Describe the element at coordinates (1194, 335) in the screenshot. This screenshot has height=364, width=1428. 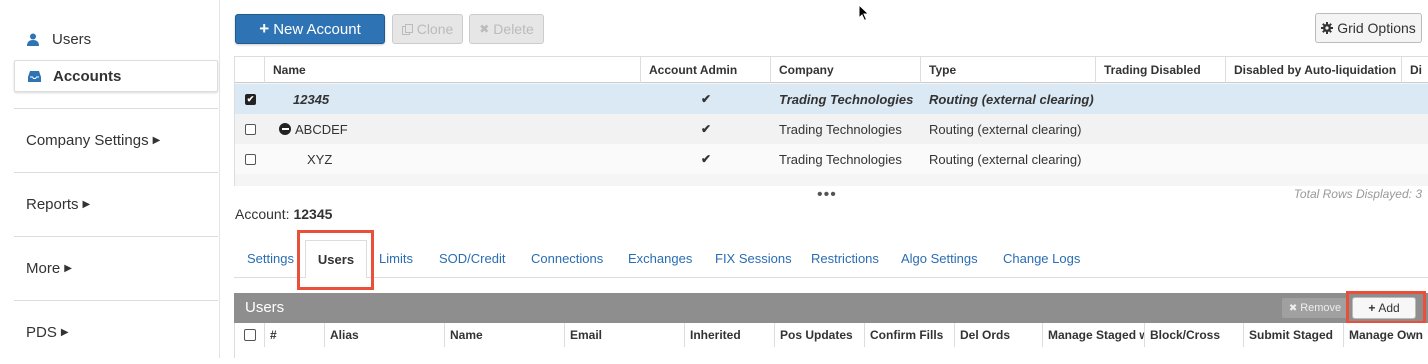
I see `column-header-block-cross: Block/Cross` at that location.